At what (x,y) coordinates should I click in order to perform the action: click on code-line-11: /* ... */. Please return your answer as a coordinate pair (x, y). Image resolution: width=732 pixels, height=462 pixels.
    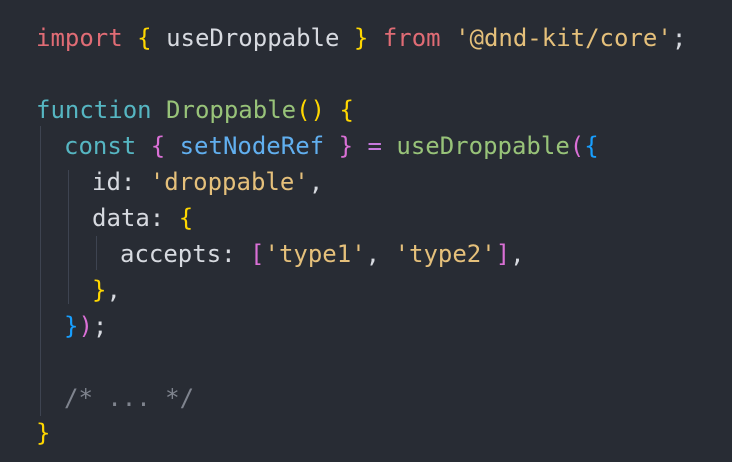
    Looking at the image, I should click on (129, 398).